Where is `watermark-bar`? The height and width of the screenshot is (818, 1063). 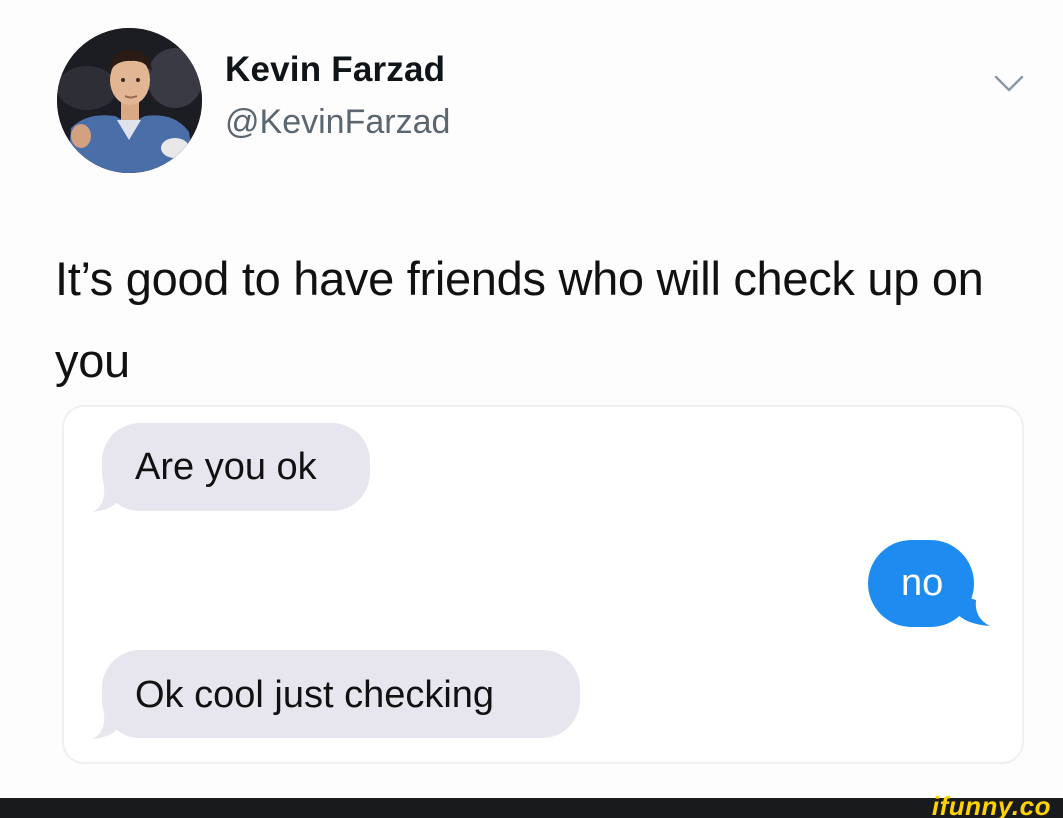
watermark-bar is located at coordinates (531, 808).